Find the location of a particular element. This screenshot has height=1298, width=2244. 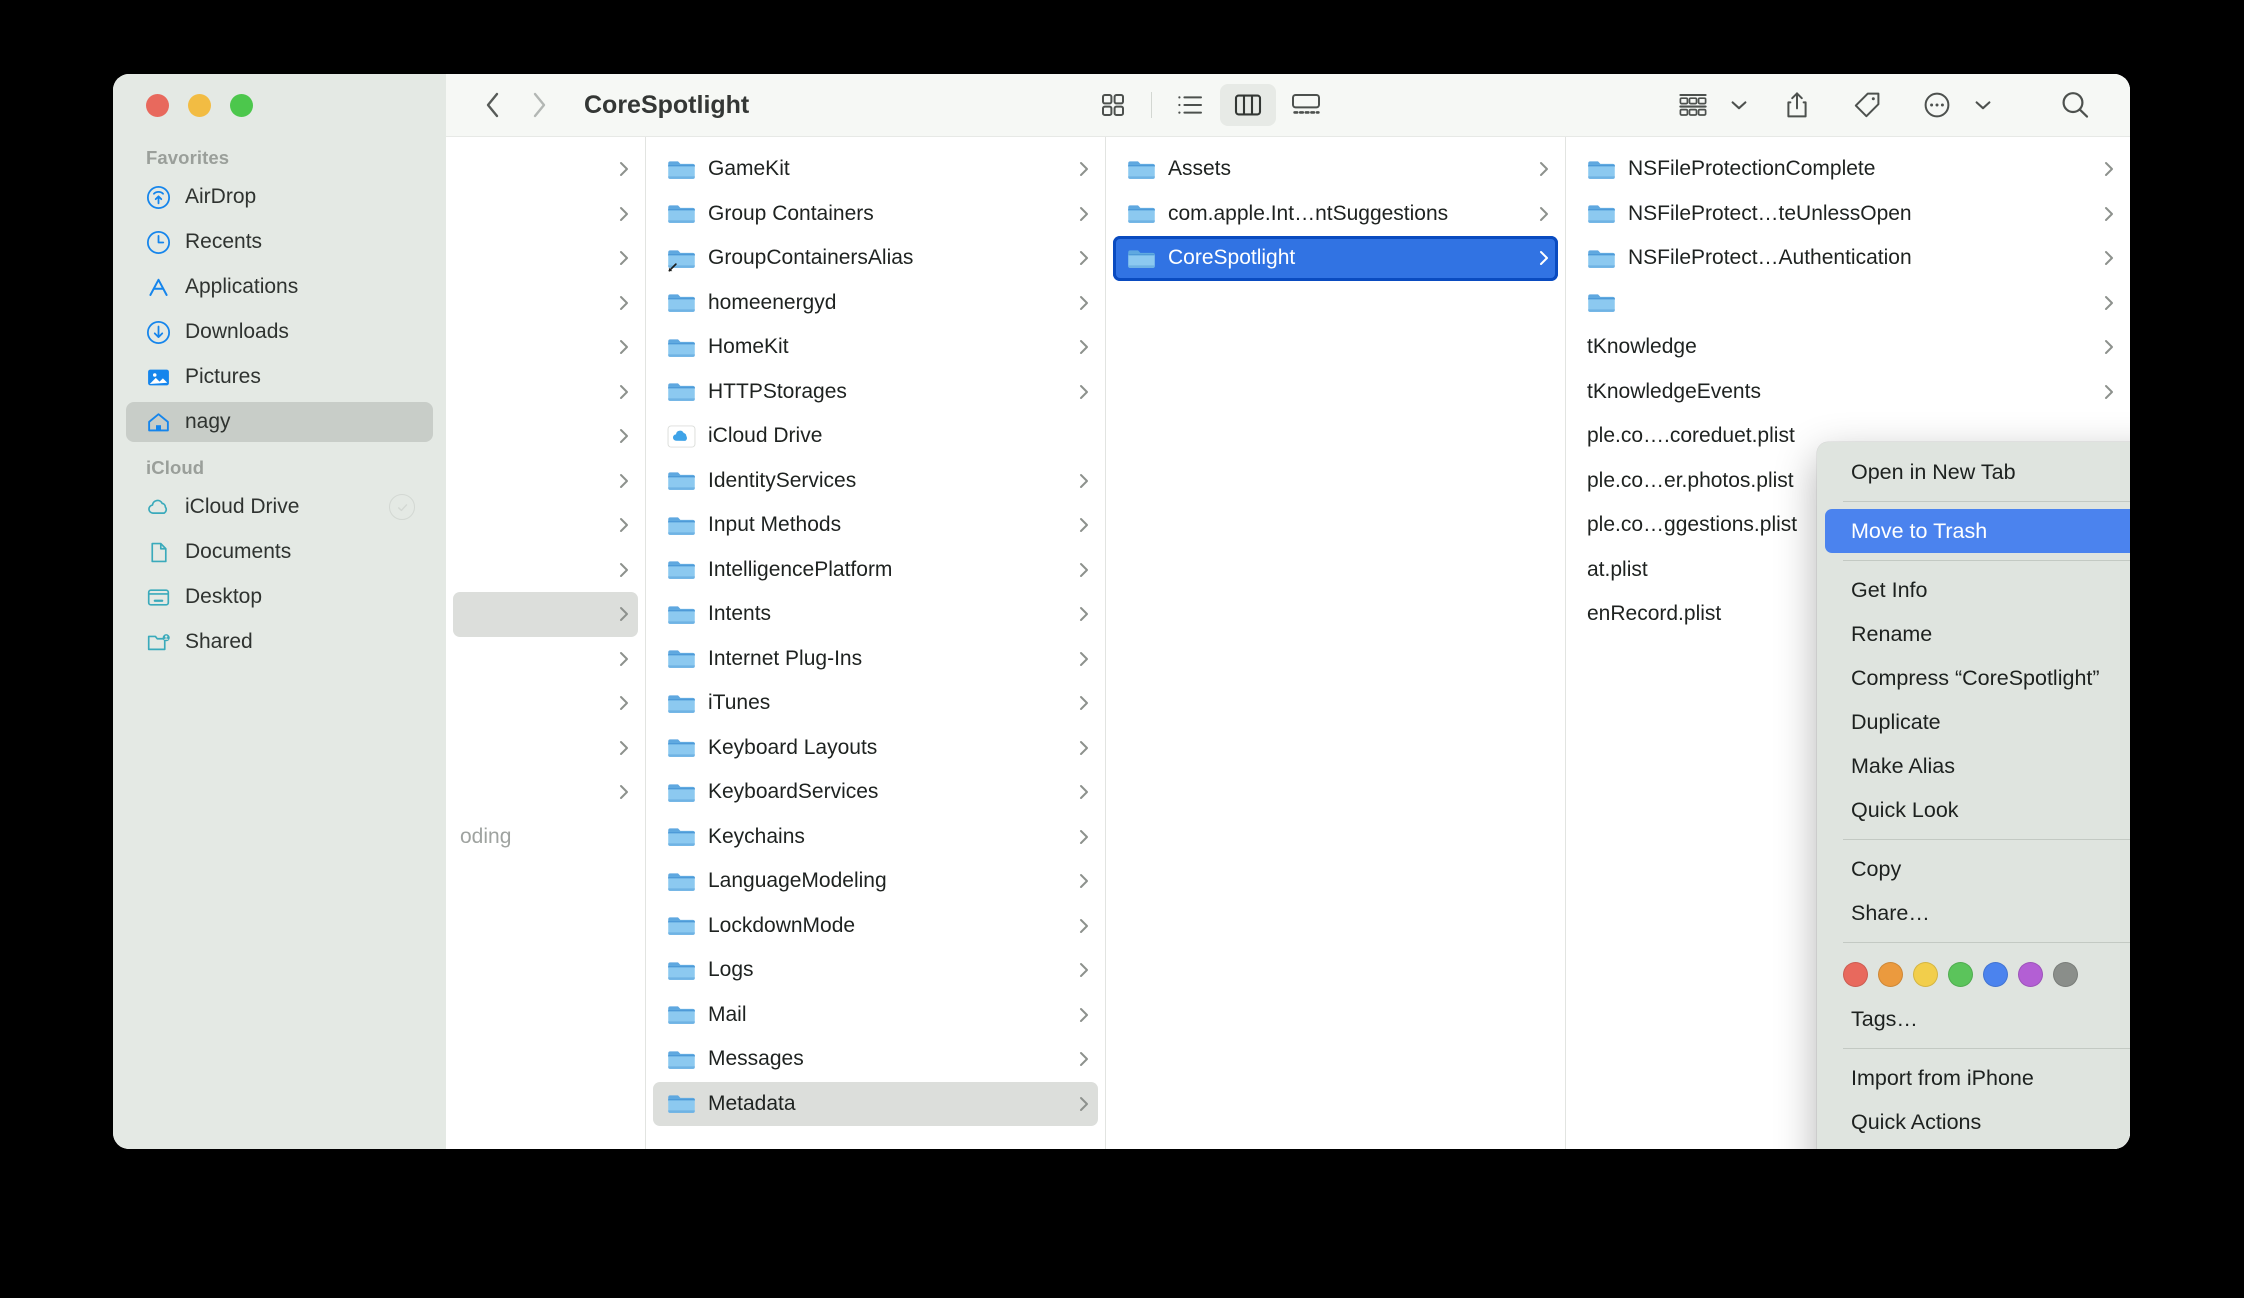

menu-item-duplicate: Duplicate is located at coordinates (1977, 722).